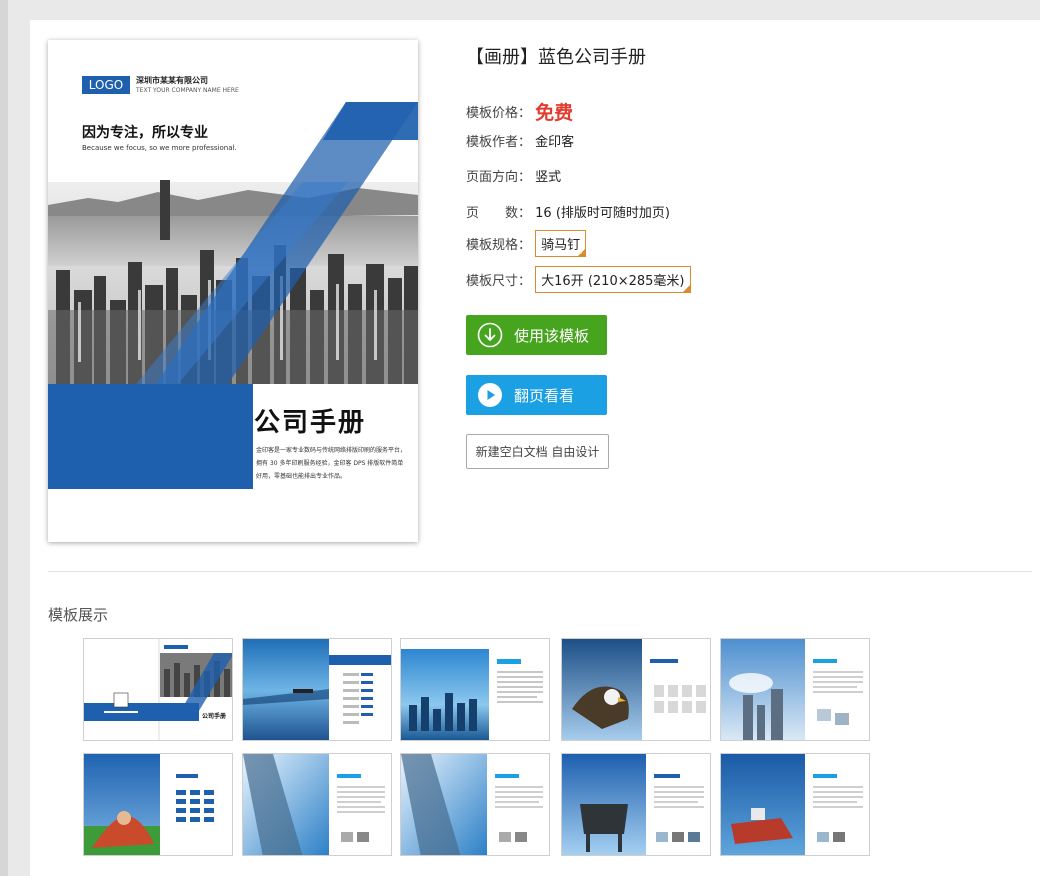  I want to click on thumbnail-image: 公司手册, so click(158, 689).